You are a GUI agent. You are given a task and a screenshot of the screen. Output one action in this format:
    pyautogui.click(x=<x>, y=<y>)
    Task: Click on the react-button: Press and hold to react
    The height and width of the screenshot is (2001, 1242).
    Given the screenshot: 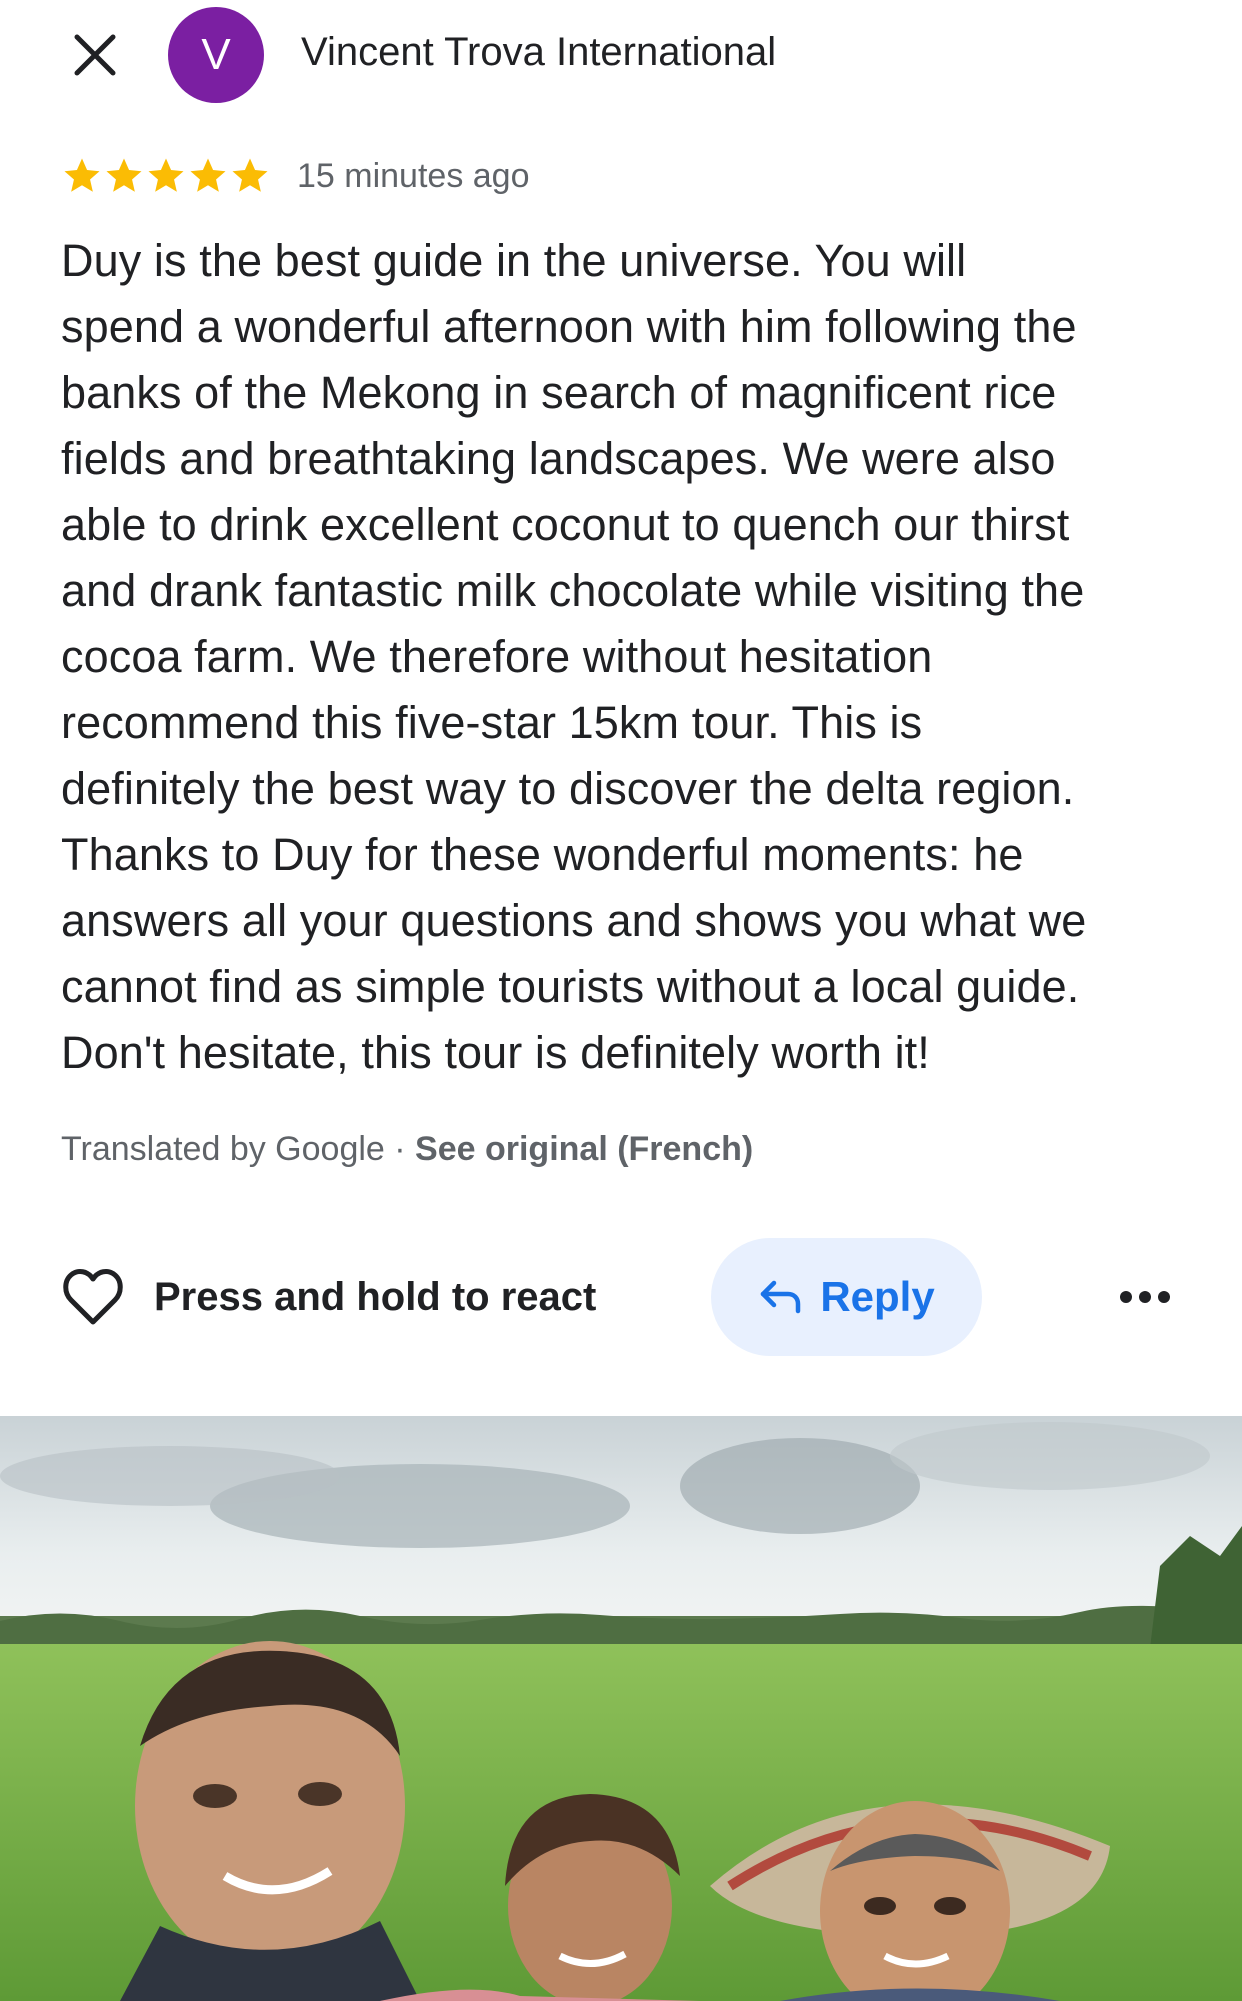 What is the action you would take?
    pyautogui.click(x=329, y=1297)
    